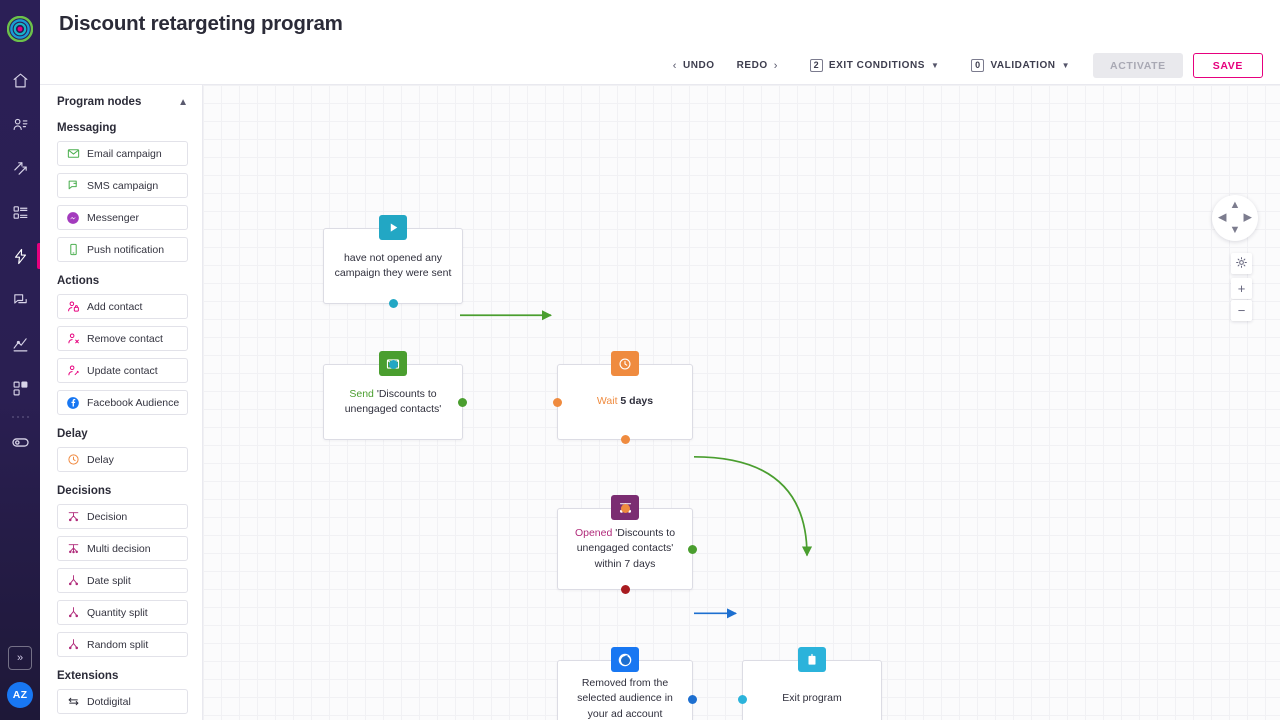 This screenshot has width=1280, height=720. I want to click on node-palette-item: Messenger, so click(122, 217).